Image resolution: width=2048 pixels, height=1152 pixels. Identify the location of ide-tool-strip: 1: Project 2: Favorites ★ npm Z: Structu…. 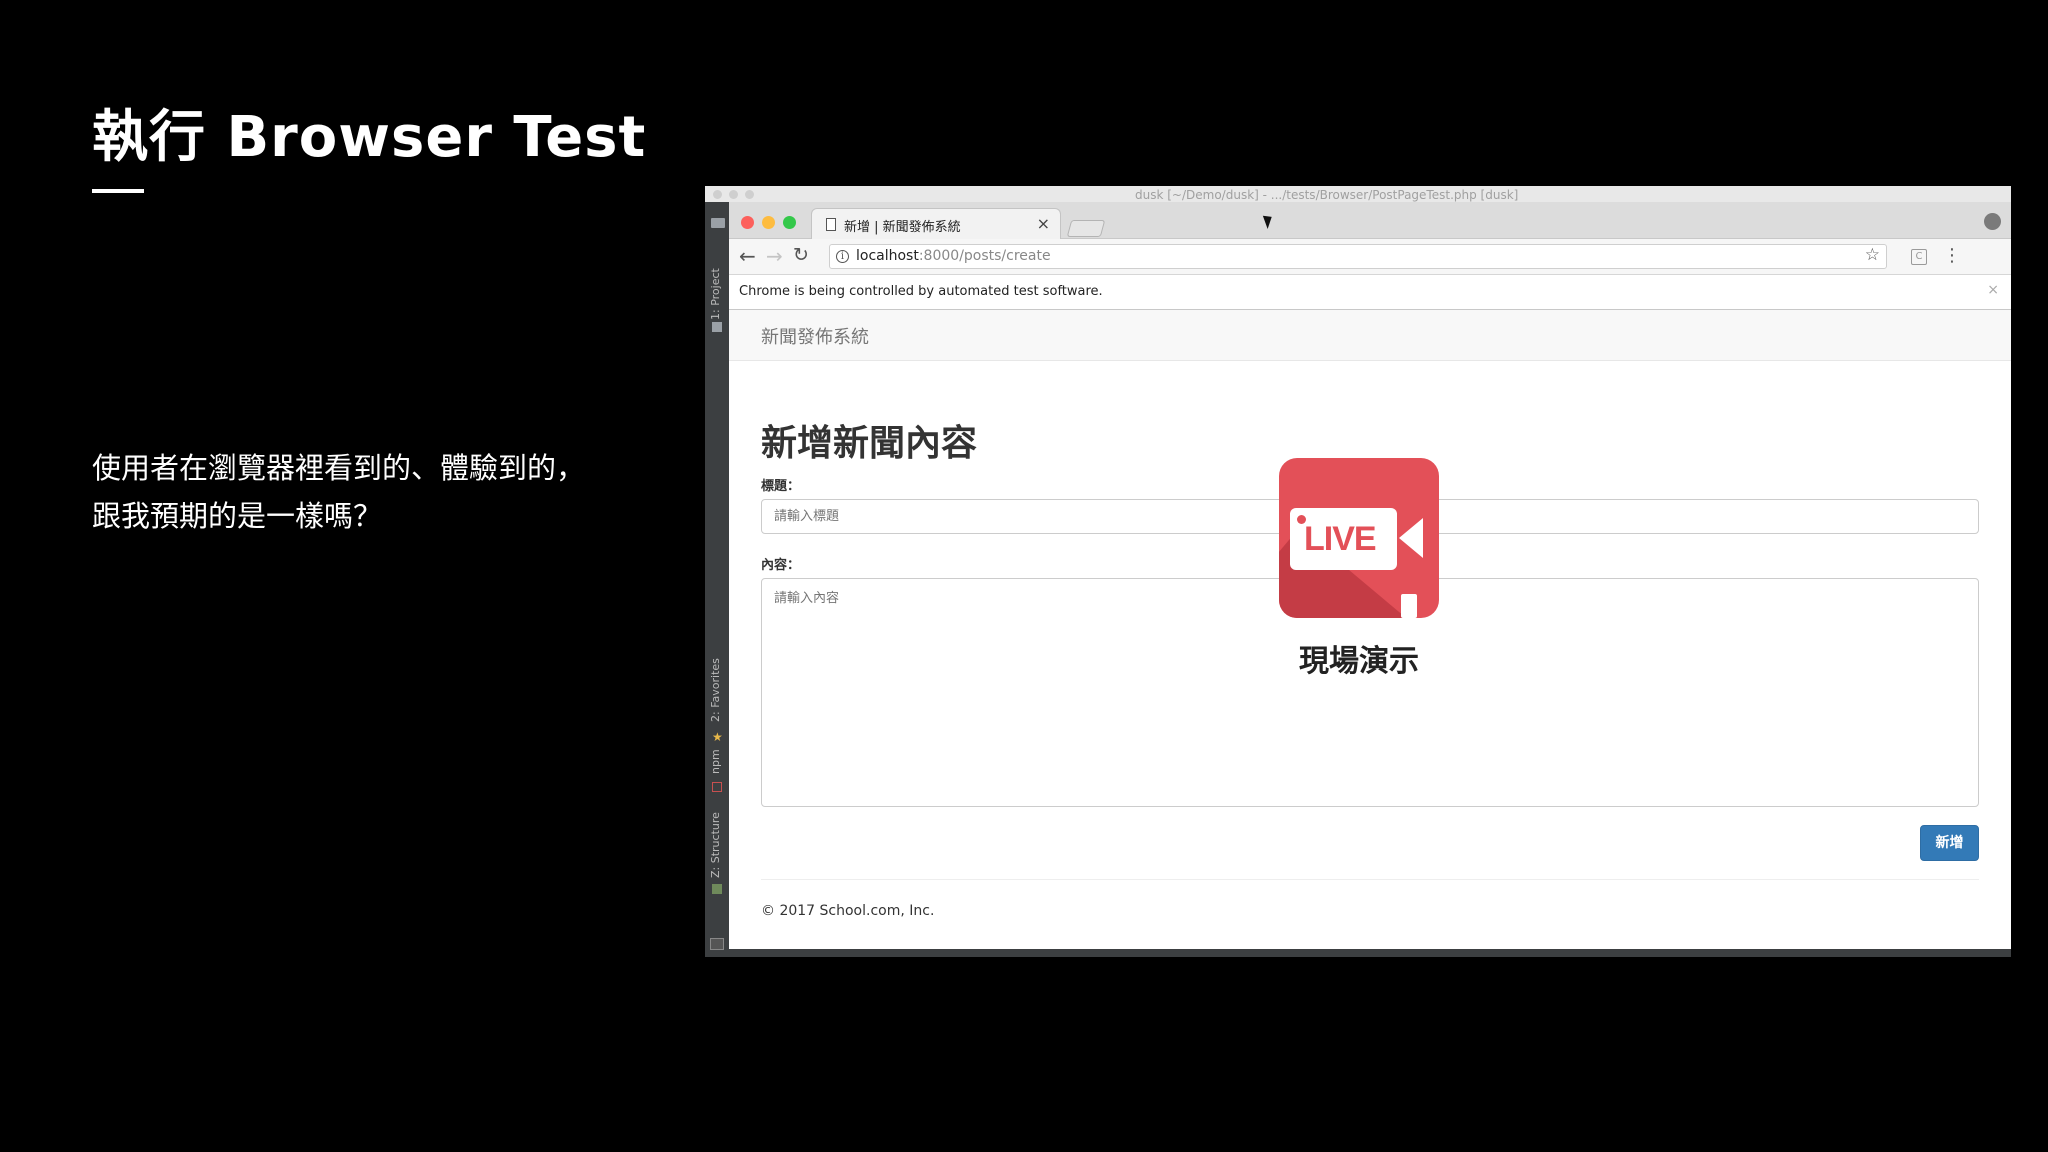
(717, 579).